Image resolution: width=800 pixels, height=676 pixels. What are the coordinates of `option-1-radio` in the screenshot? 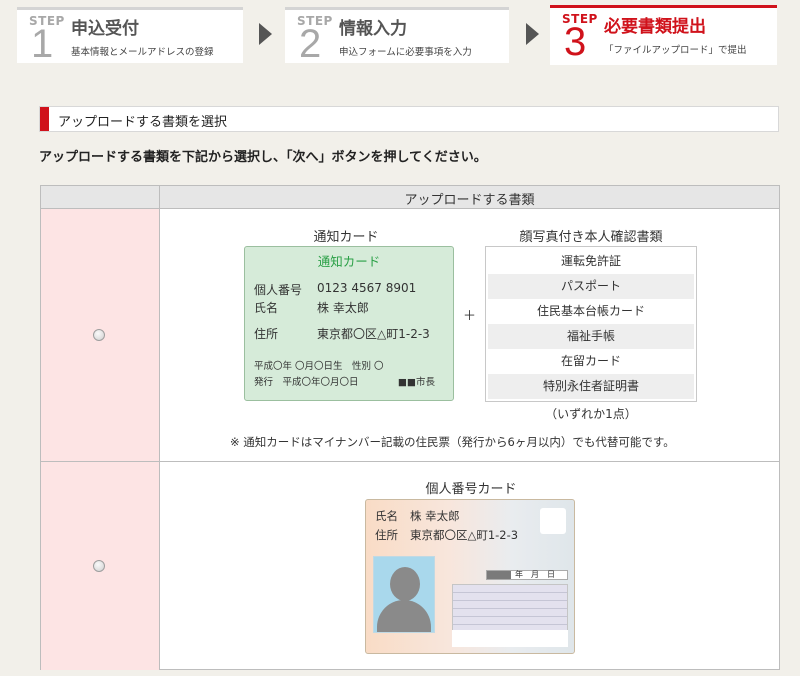 It's located at (99, 335).